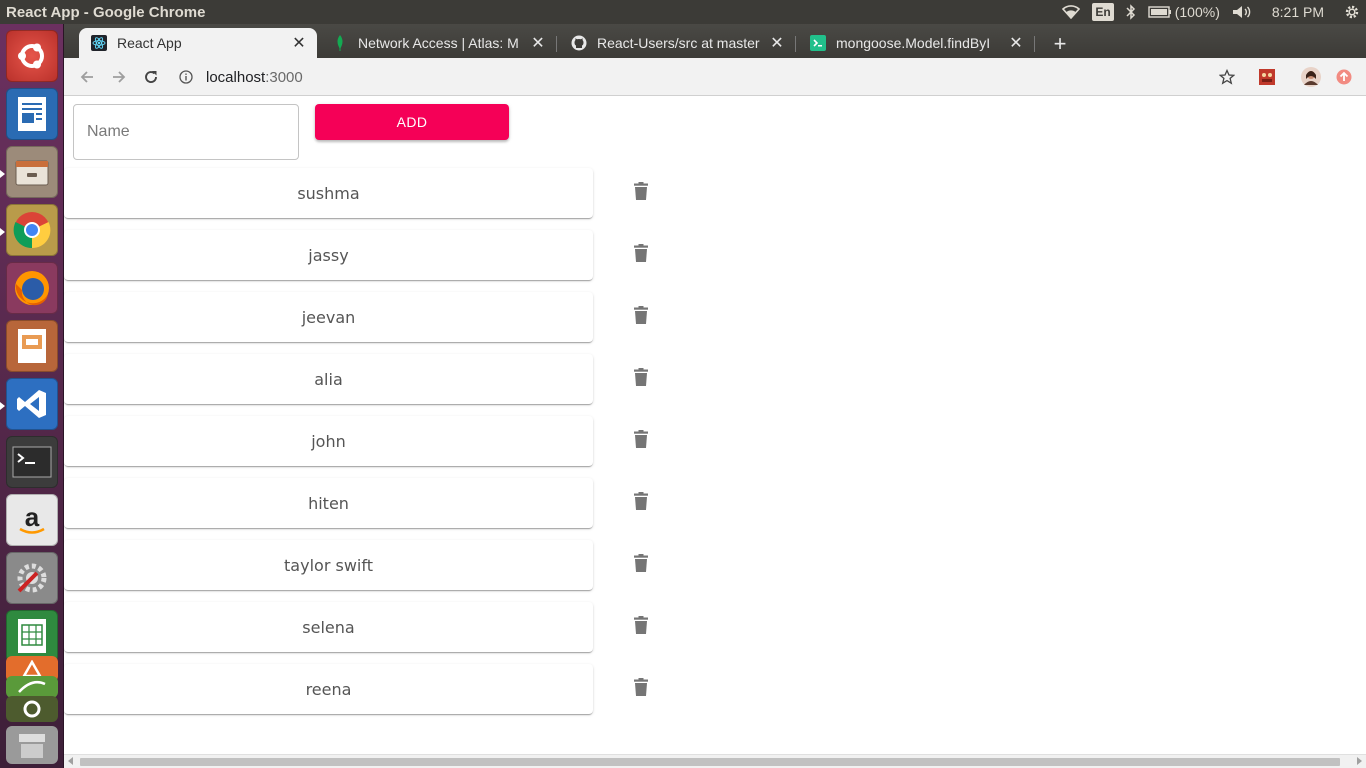 Image resolution: width=1366 pixels, height=768 pixels. What do you see at coordinates (32, 462) in the screenshot?
I see `terminal-icon` at bounding box center [32, 462].